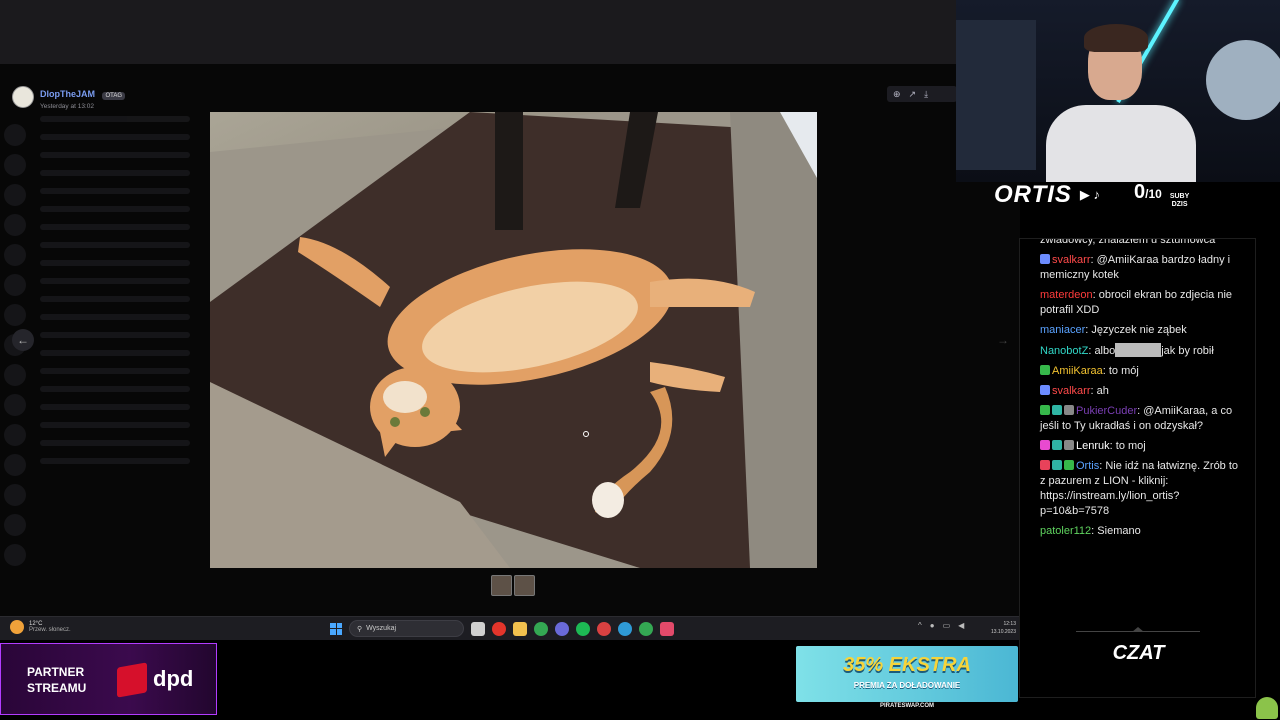 Image resolution: width=1280 pixels, height=720 pixels. Describe the element at coordinates (1106, 411) in the screenshot. I see `chat-username: PukierCuder` at that location.